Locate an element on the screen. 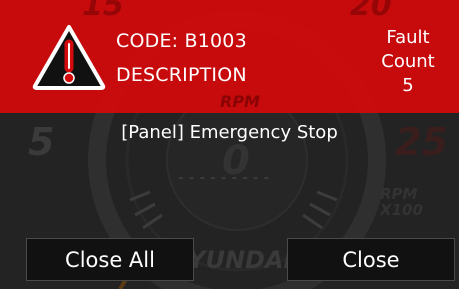 This screenshot has width=459, height=289. fault-message: [Panel] Emergency Stop is located at coordinates (229, 132).